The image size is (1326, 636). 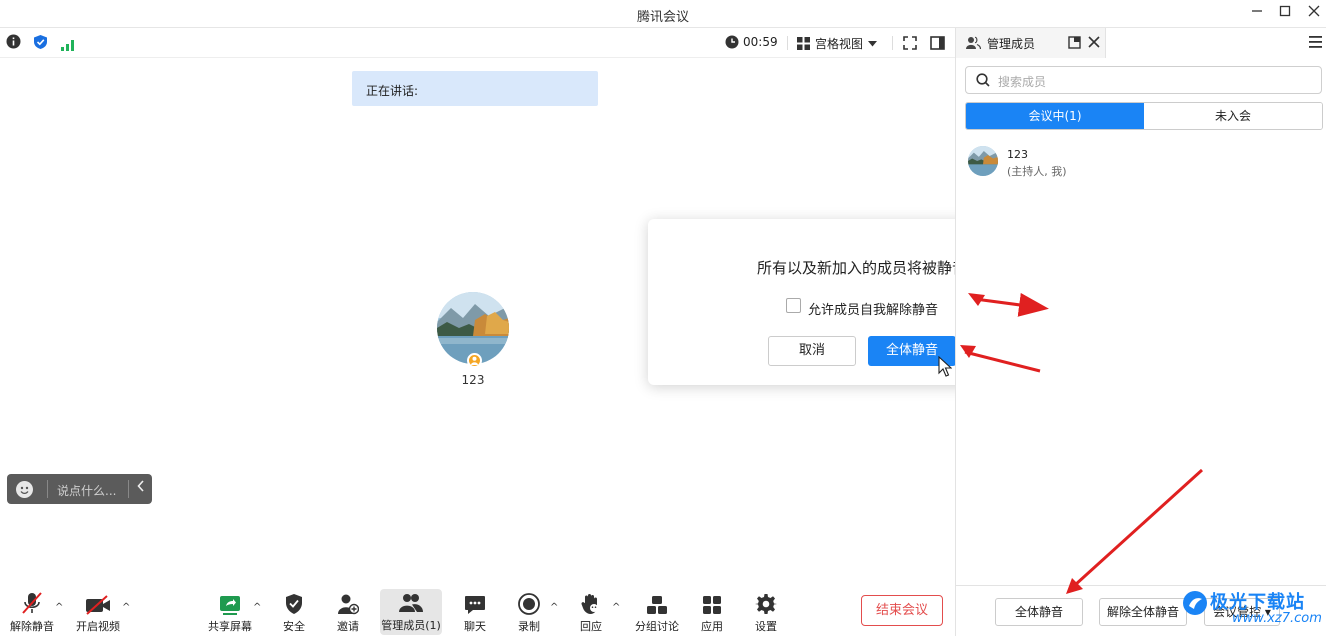 I want to click on meeting-info-bar: 00:59 宫格视图, so click(x=477, y=43).